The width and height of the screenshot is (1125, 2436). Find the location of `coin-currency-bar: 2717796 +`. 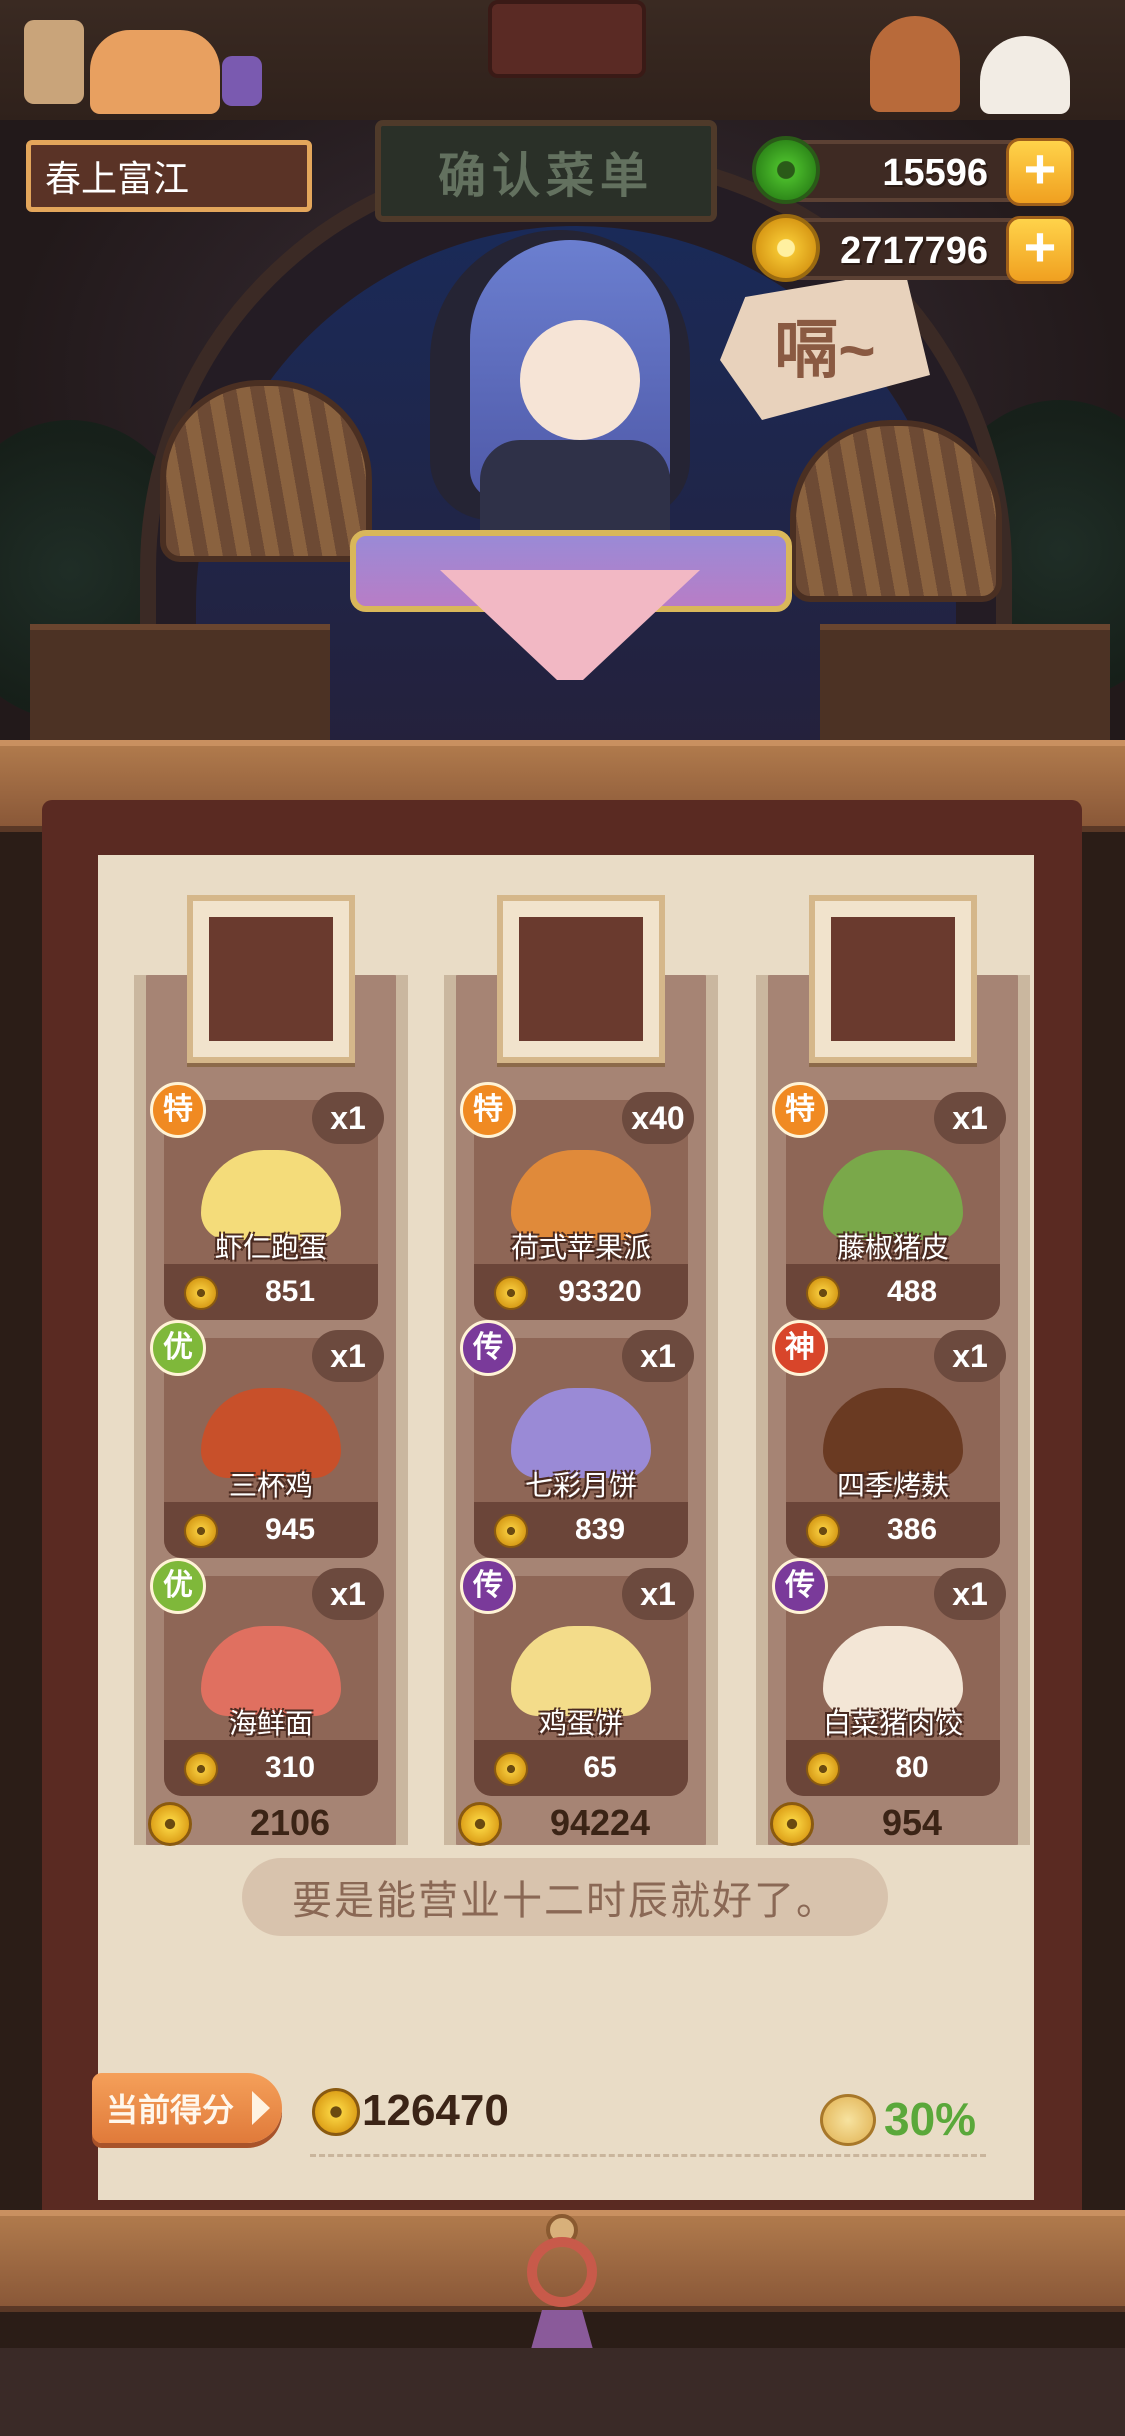

coin-currency-bar: 2717796 + is located at coordinates (913, 249).